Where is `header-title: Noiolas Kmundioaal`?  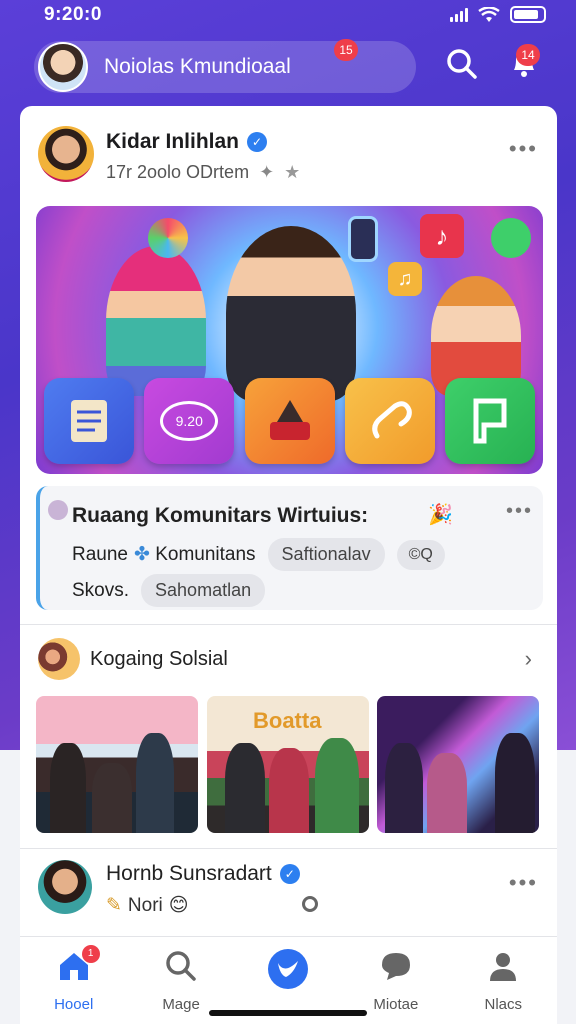
header-title: Noiolas Kmundioaal is located at coordinates (197, 66).